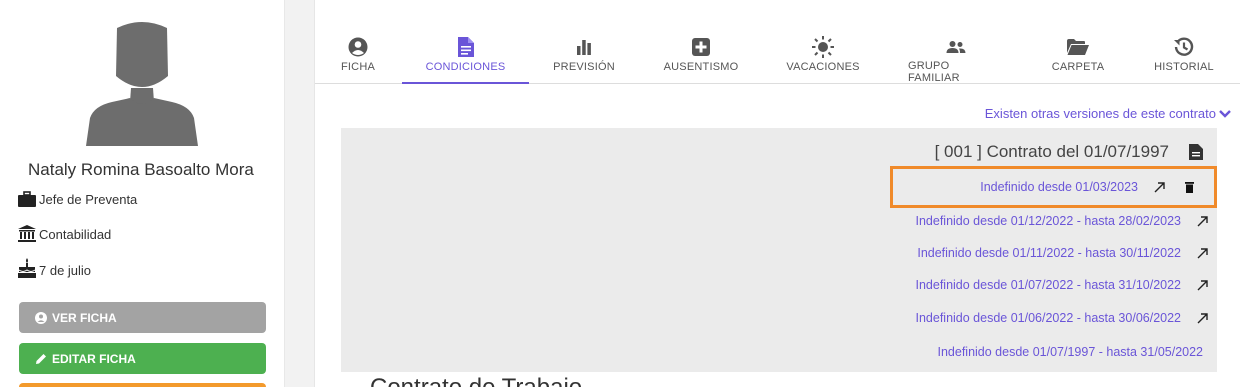  Describe the element at coordinates (465, 47) in the screenshot. I see `file-text-icon` at that location.